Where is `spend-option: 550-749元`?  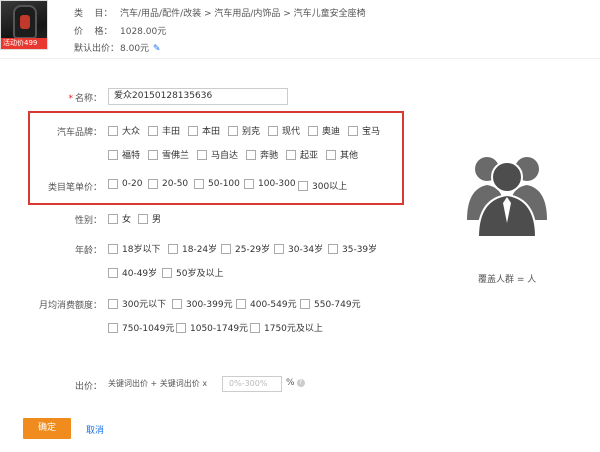
spend-option: 550-749元 is located at coordinates (330, 303).